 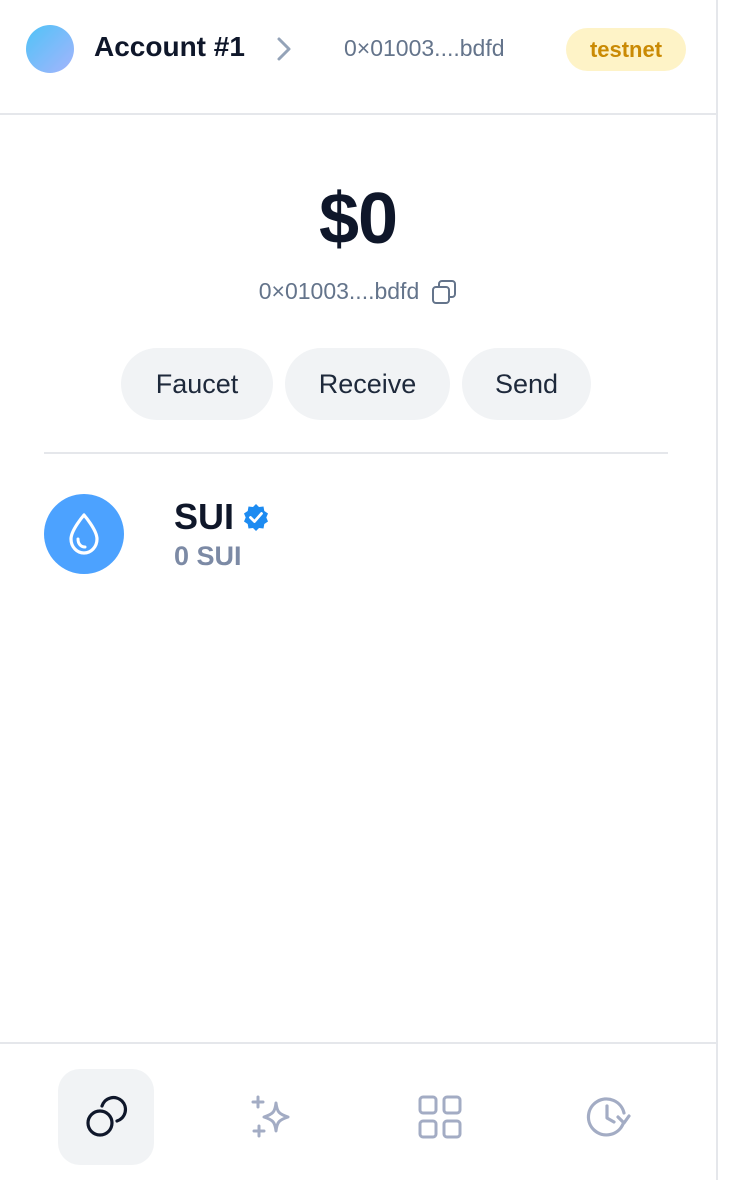 What do you see at coordinates (204, 516) in the screenshot?
I see `token-symbol: SUI` at bounding box center [204, 516].